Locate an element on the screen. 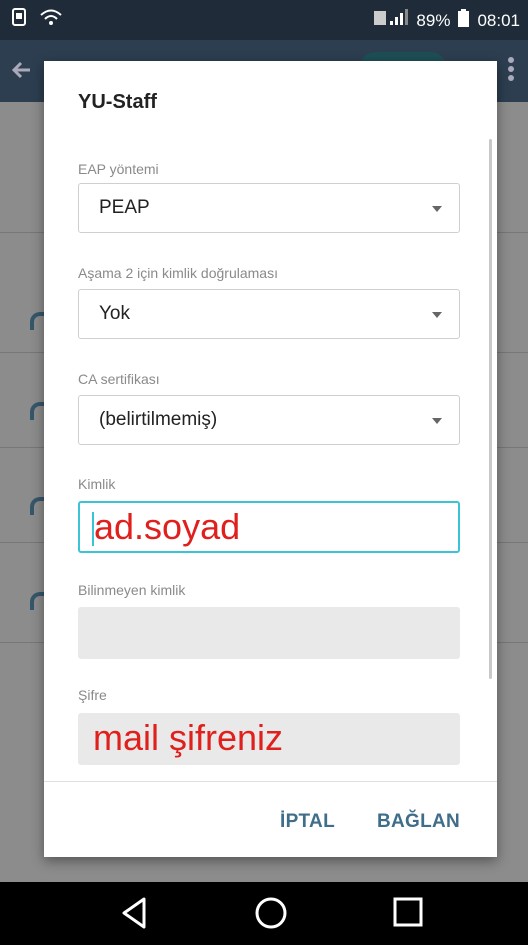  clock: 08:01 is located at coordinates (498, 20).